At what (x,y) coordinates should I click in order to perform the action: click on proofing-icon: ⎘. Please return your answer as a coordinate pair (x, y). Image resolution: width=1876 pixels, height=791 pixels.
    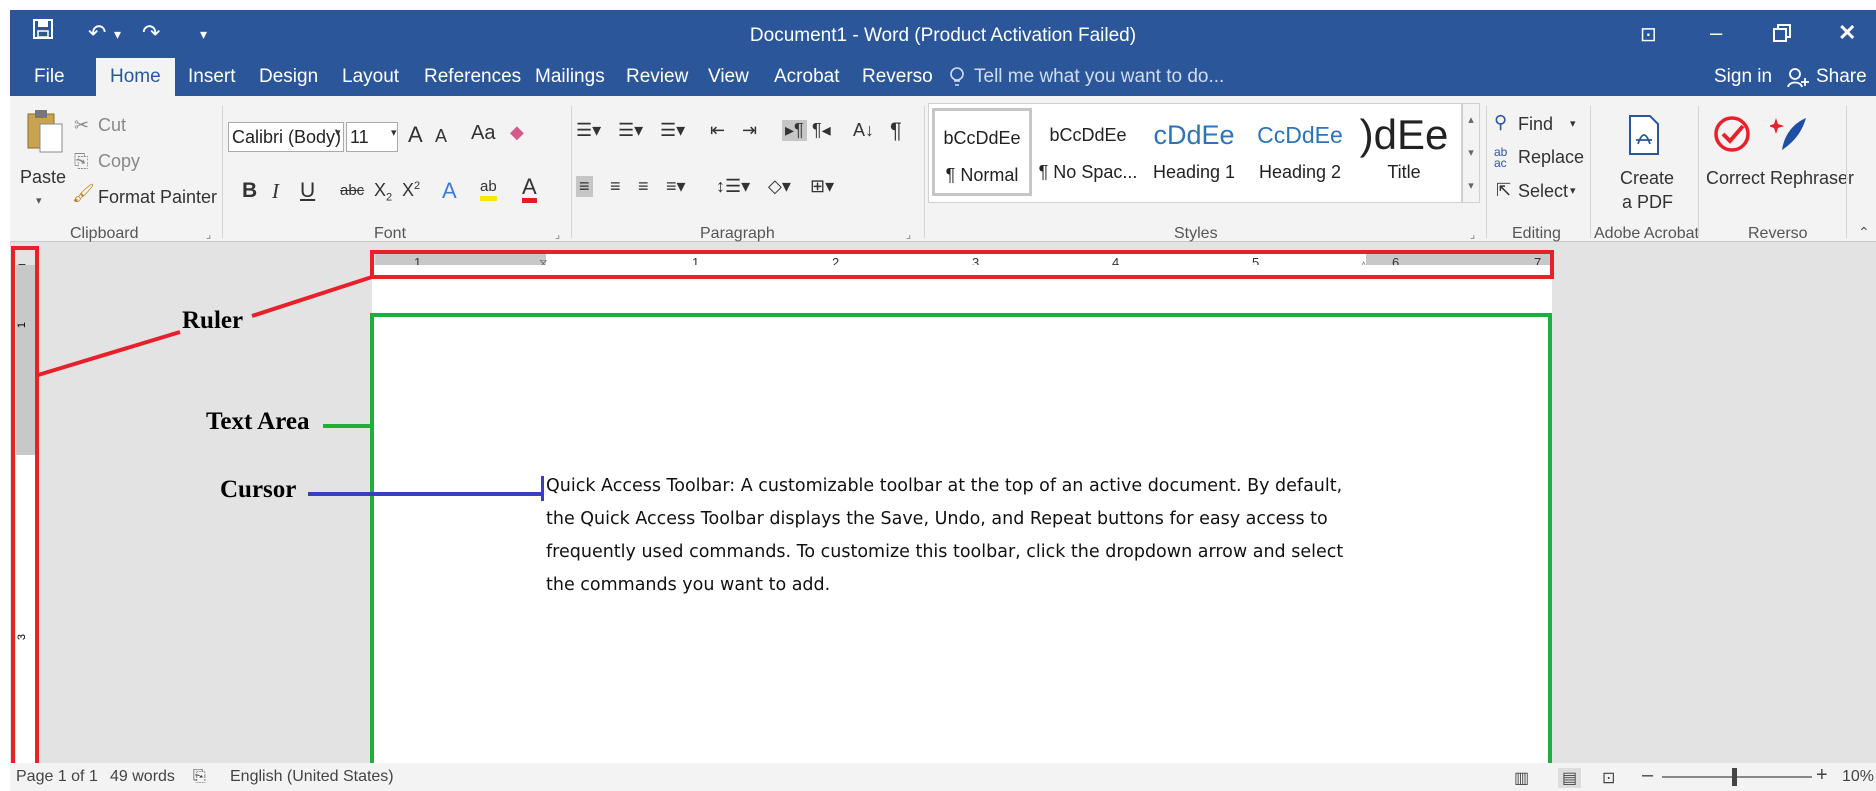
    Looking at the image, I should click on (199, 777).